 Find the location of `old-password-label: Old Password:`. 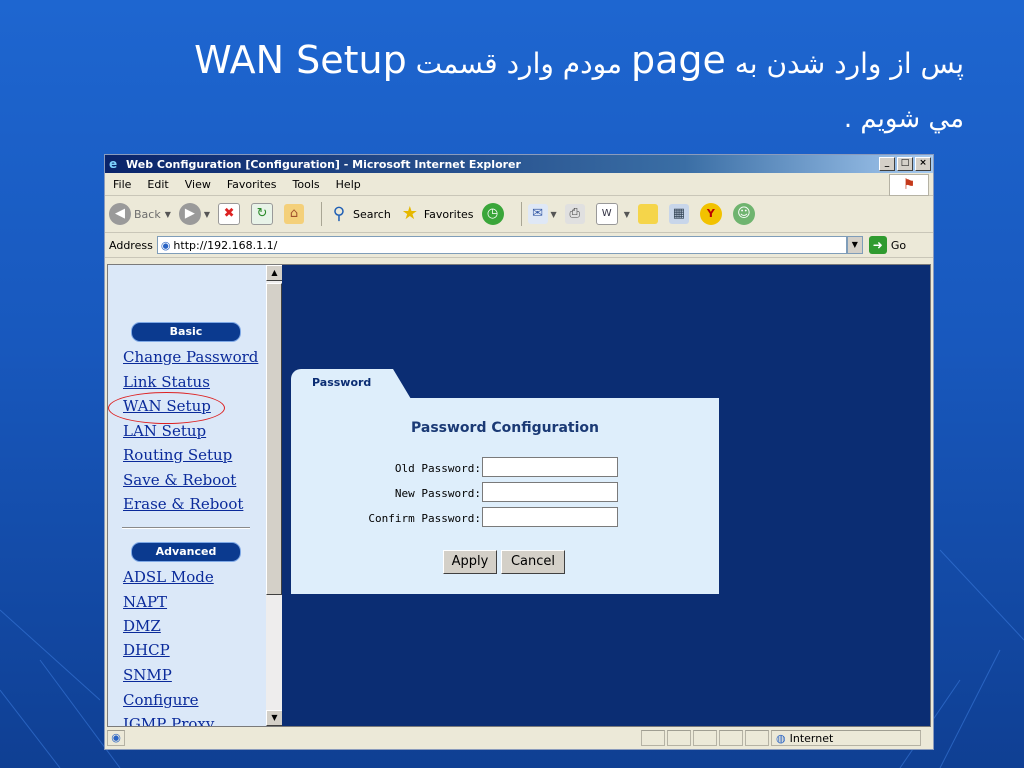

old-password-label: Old Password: is located at coordinates (437, 468).